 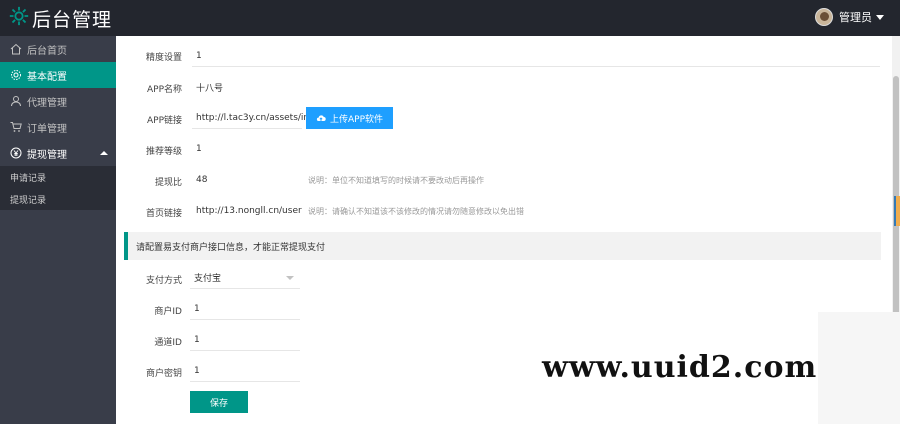 I want to click on sidebar-item-label: 后台首页, so click(x=47, y=51).